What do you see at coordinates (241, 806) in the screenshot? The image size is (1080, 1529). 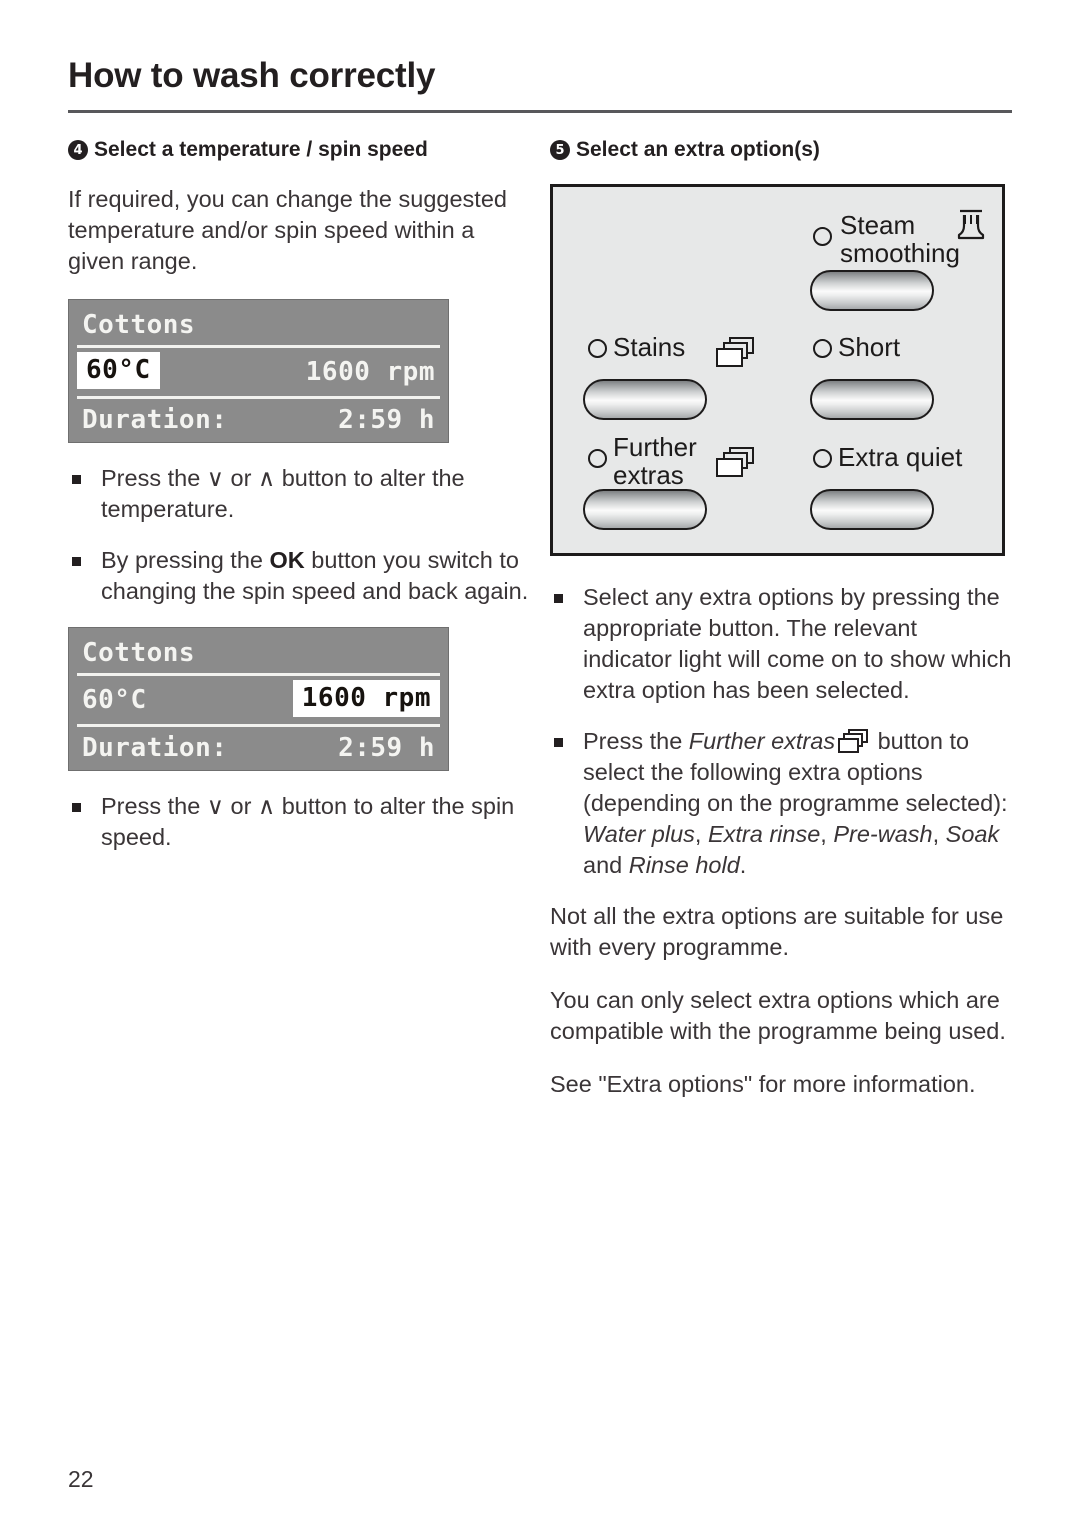 I see `bullet-text-3b: or` at bounding box center [241, 806].